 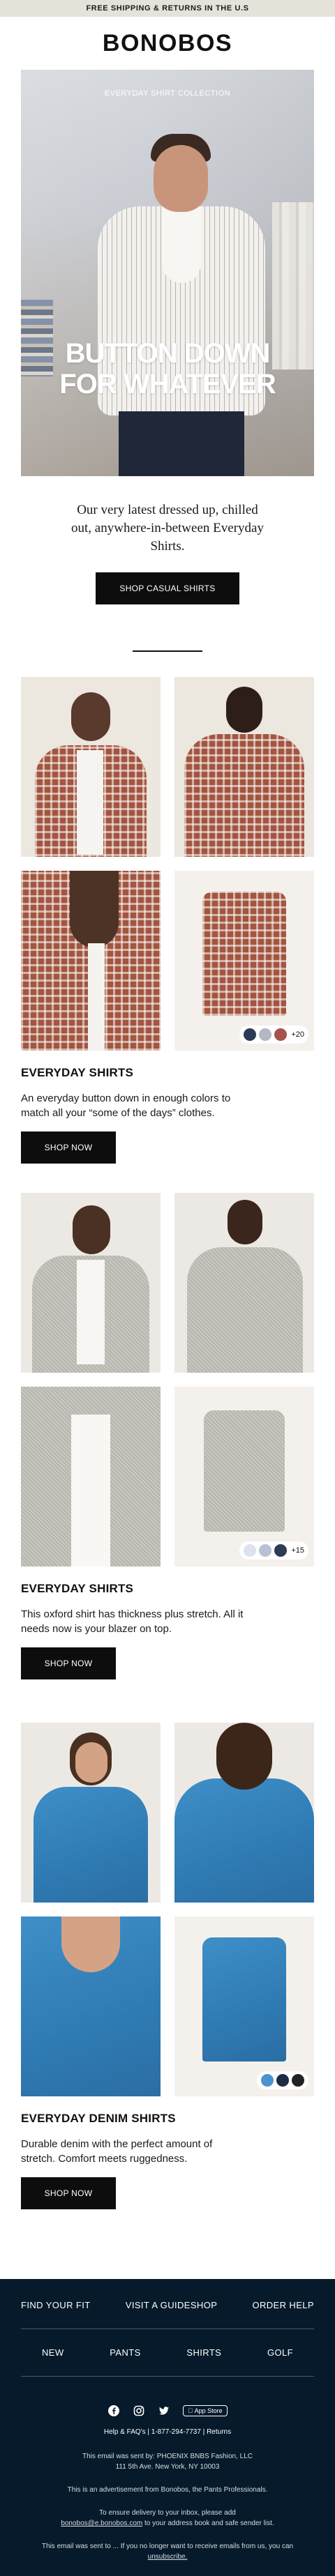 What do you see at coordinates (56, 2305) in the screenshot?
I see `footer-link-find-your-fit: FIND YOUR FIT` at bounding box center [56, 2305].